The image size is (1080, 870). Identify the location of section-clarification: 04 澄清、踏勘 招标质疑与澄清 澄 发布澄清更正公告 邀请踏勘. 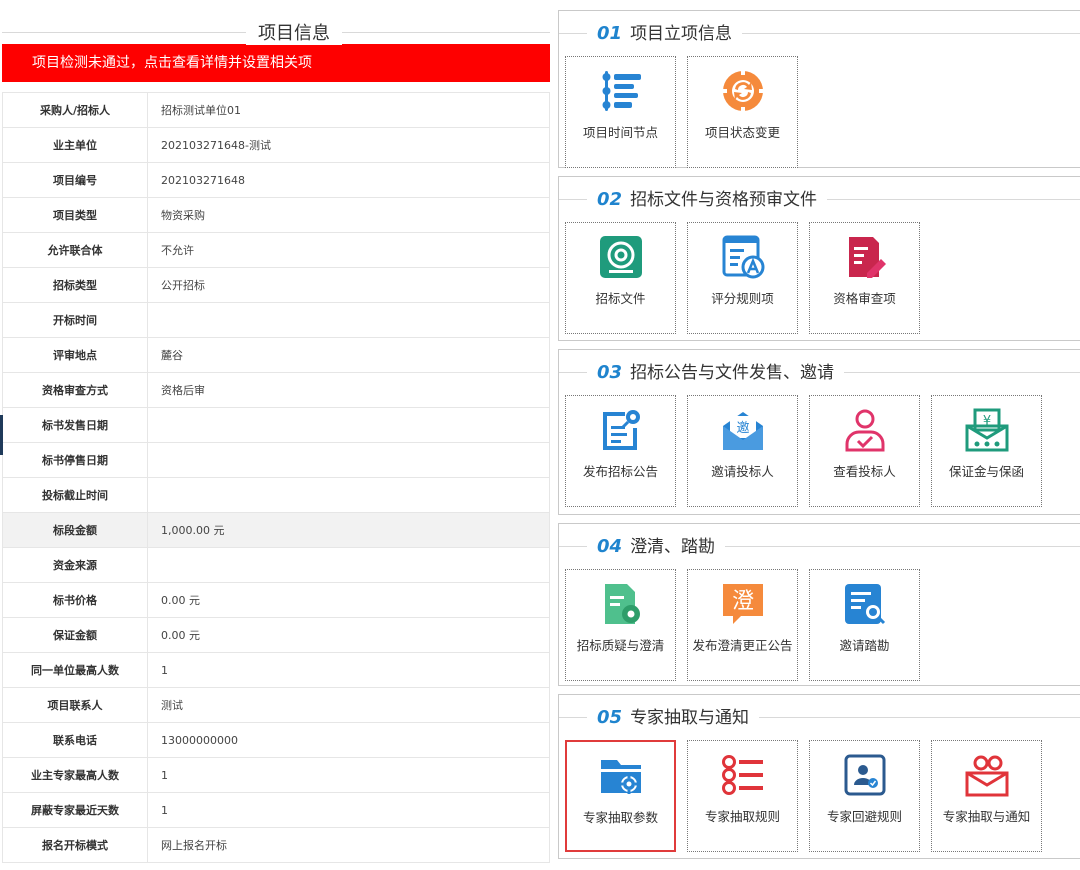
(819, 604).